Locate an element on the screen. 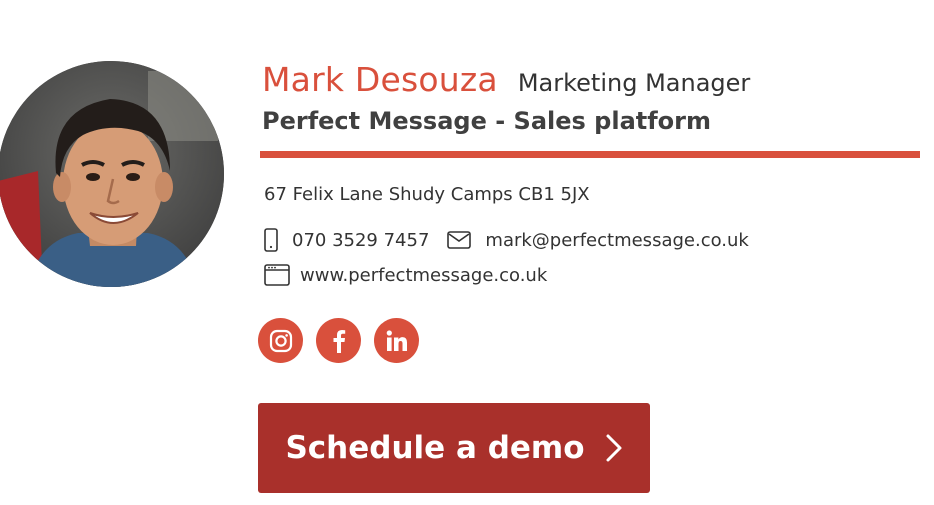  chevron-right-icon is located at coordinates (614, 448).